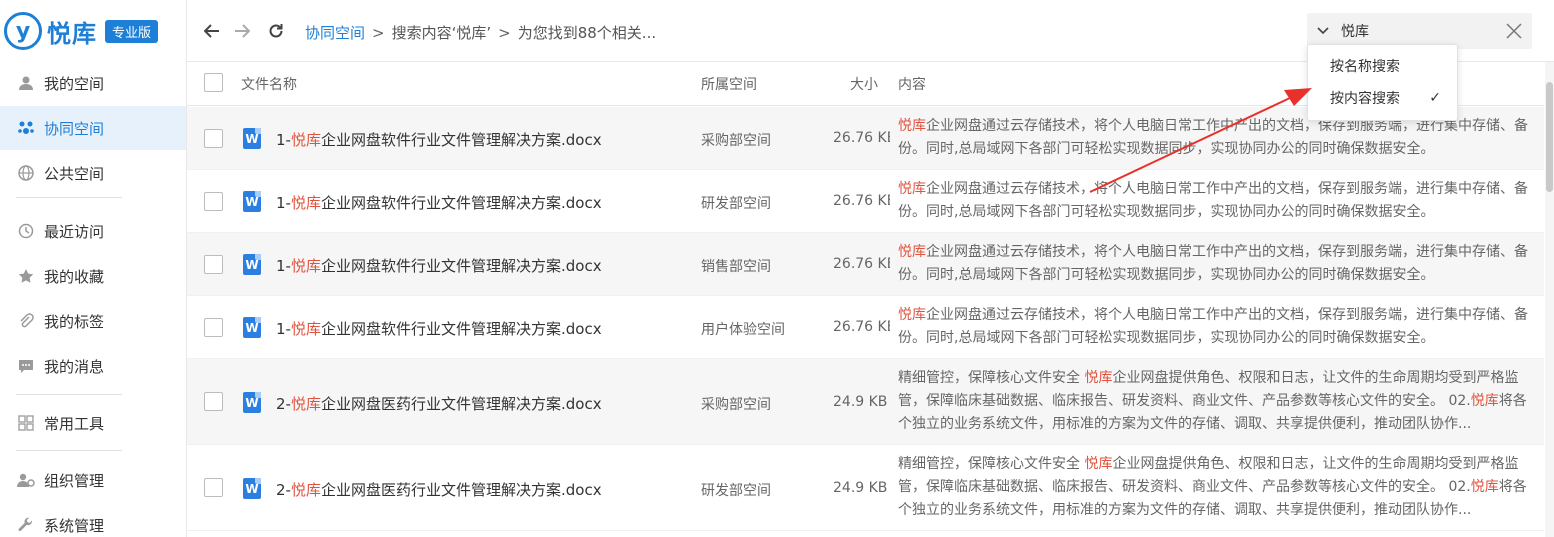 The height and width of the screenshot is (537, 1554). I want to click on select-all-checkbox, so click(213, 82).